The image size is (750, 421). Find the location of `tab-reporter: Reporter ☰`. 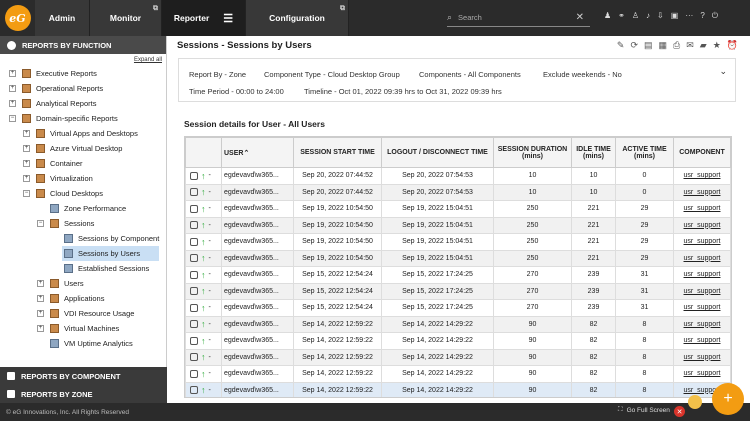

tab-reporter: Reporter ☰ is located at coordinates (204, 18).